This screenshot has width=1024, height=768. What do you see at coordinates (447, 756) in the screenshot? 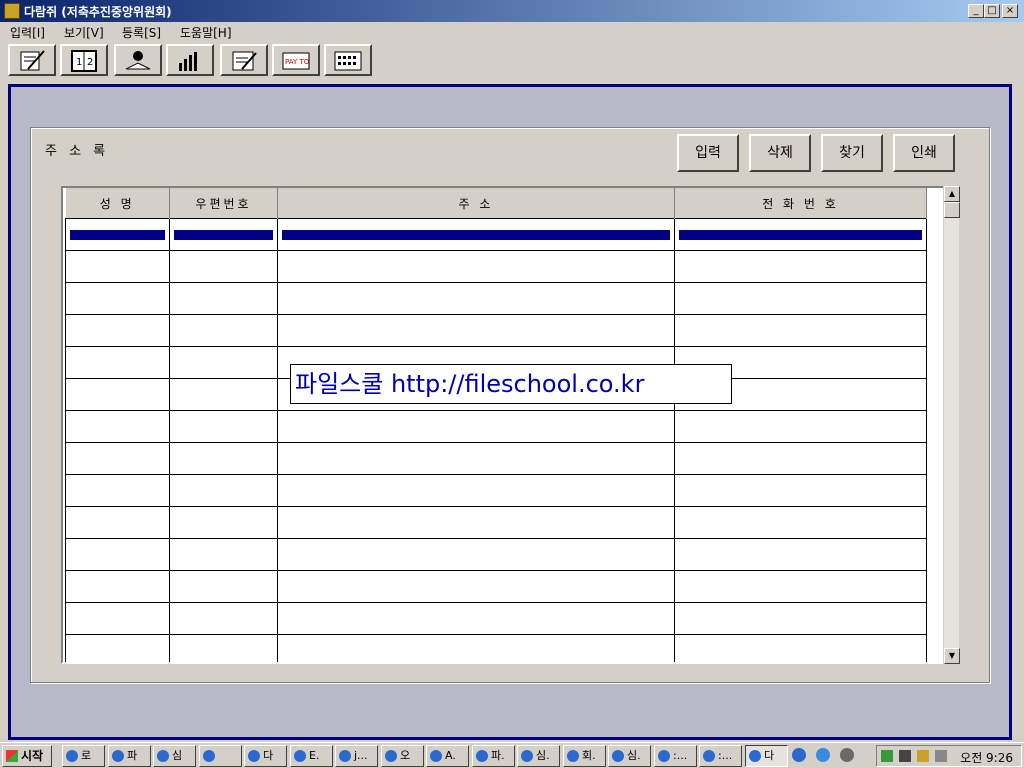
I see `taskbar-task-button: A.` at bounding box center [447, 756].